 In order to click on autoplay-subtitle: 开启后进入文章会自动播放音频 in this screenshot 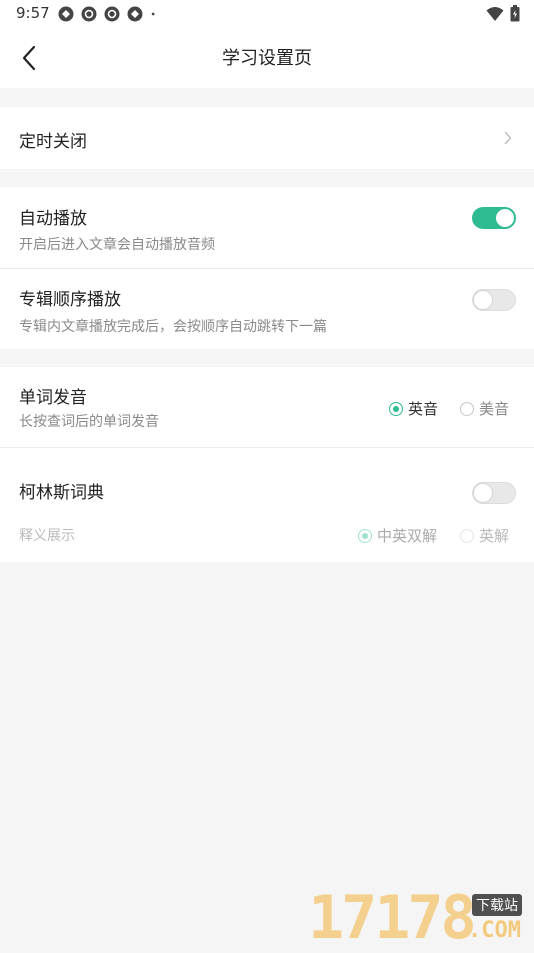, I will do `click(117, 245)`.